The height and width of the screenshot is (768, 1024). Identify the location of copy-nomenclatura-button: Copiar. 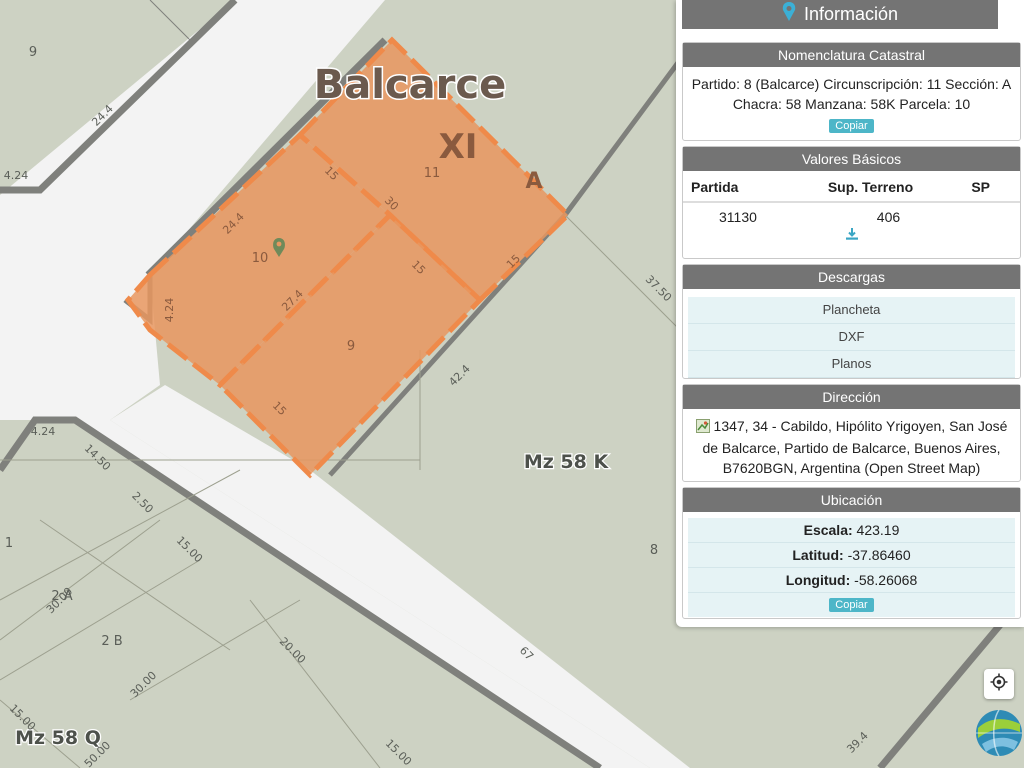
(851, 126).